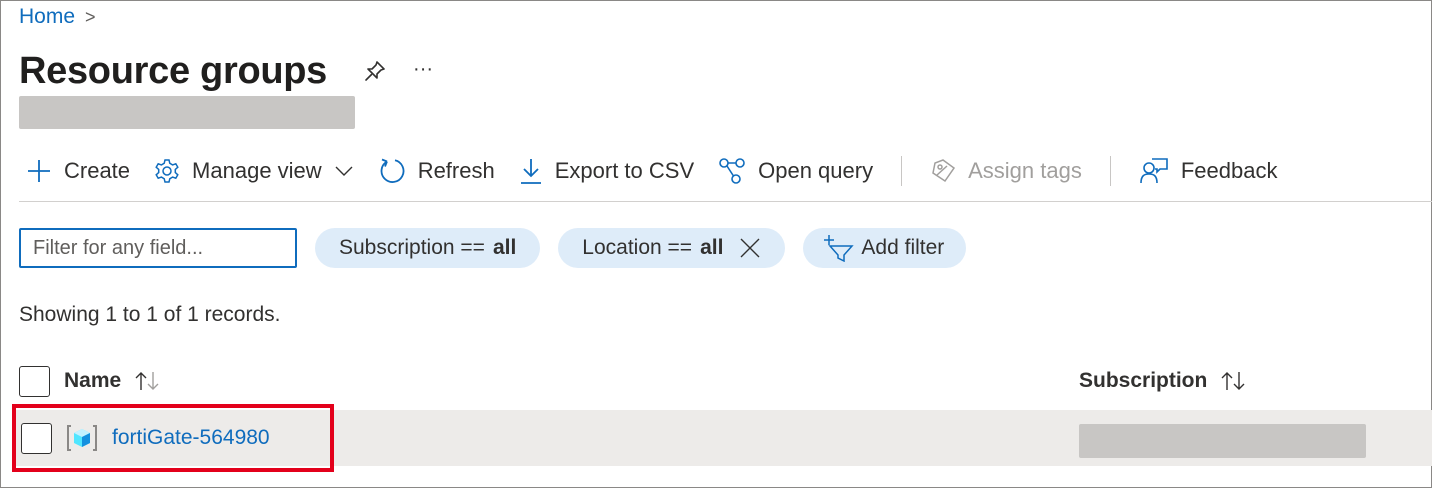  What do you see at coordinates (412, 247) in the screenshot?
I see `subscription-filter-label: Subscription ==` at bounding box center [412, 247].